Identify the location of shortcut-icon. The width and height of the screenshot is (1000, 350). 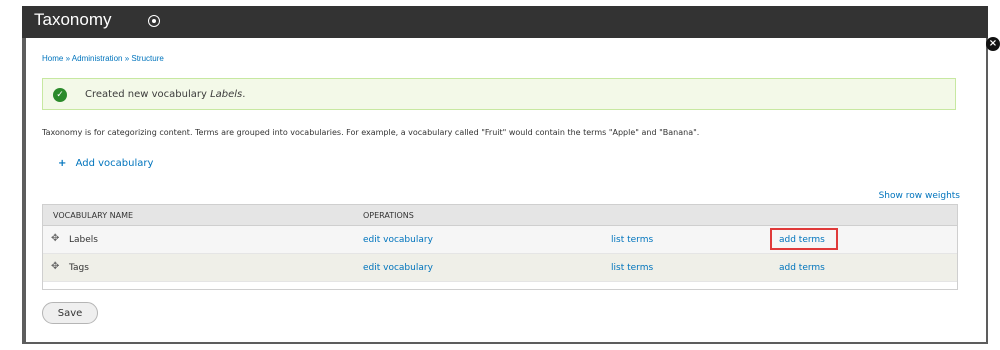
(154, 21).